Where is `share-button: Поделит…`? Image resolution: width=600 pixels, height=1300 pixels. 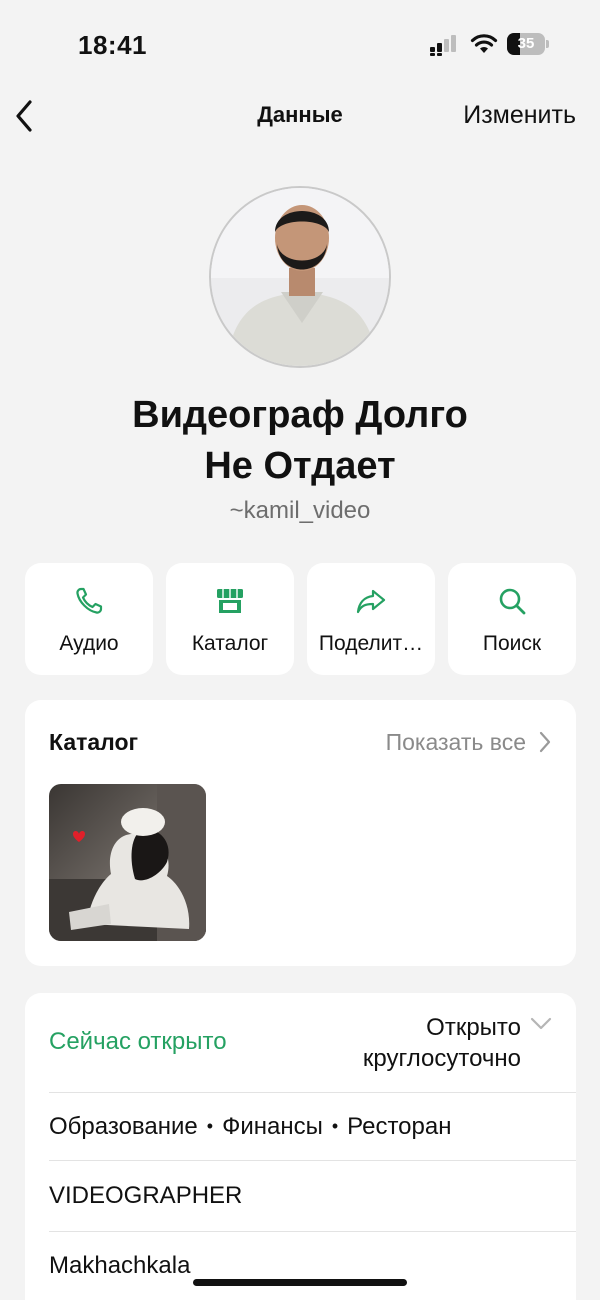
share-button: Поделит… is located at coordinates (371, 619).